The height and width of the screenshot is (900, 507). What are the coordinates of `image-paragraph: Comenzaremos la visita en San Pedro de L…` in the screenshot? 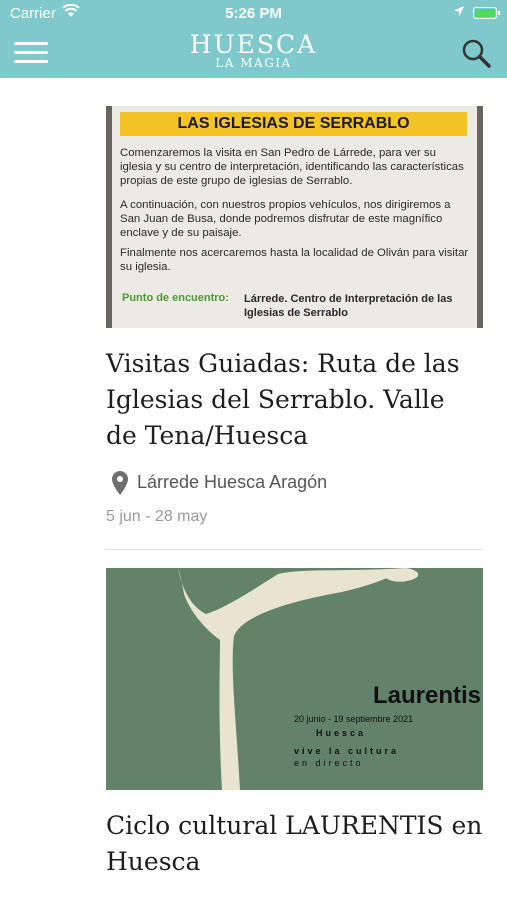 It's located at (292, 167).